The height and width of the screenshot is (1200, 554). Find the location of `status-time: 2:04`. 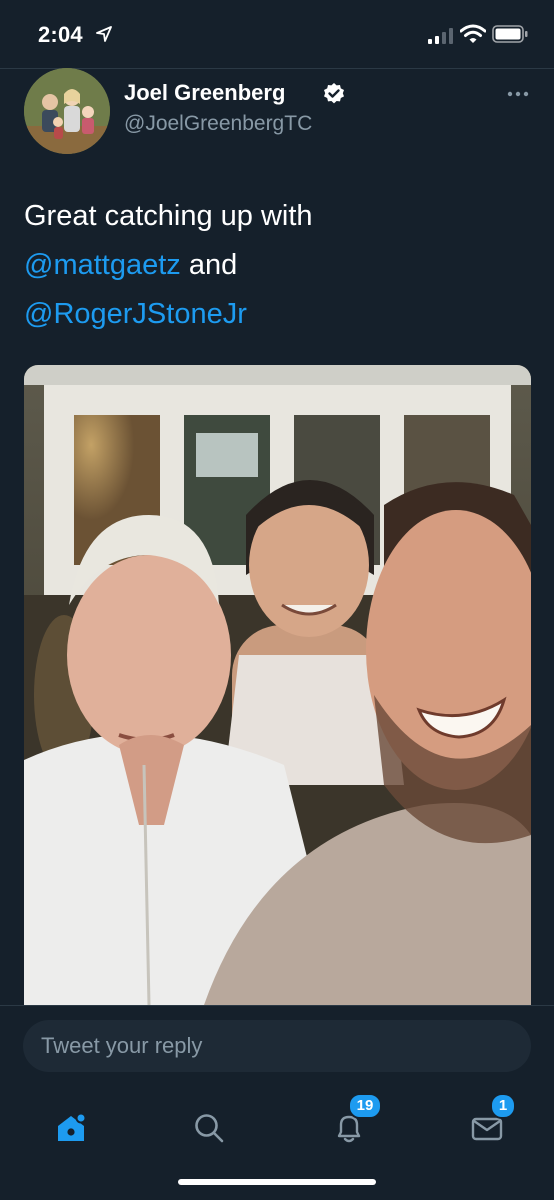

status-time: 2:04 is located at coordinates (60, 34).